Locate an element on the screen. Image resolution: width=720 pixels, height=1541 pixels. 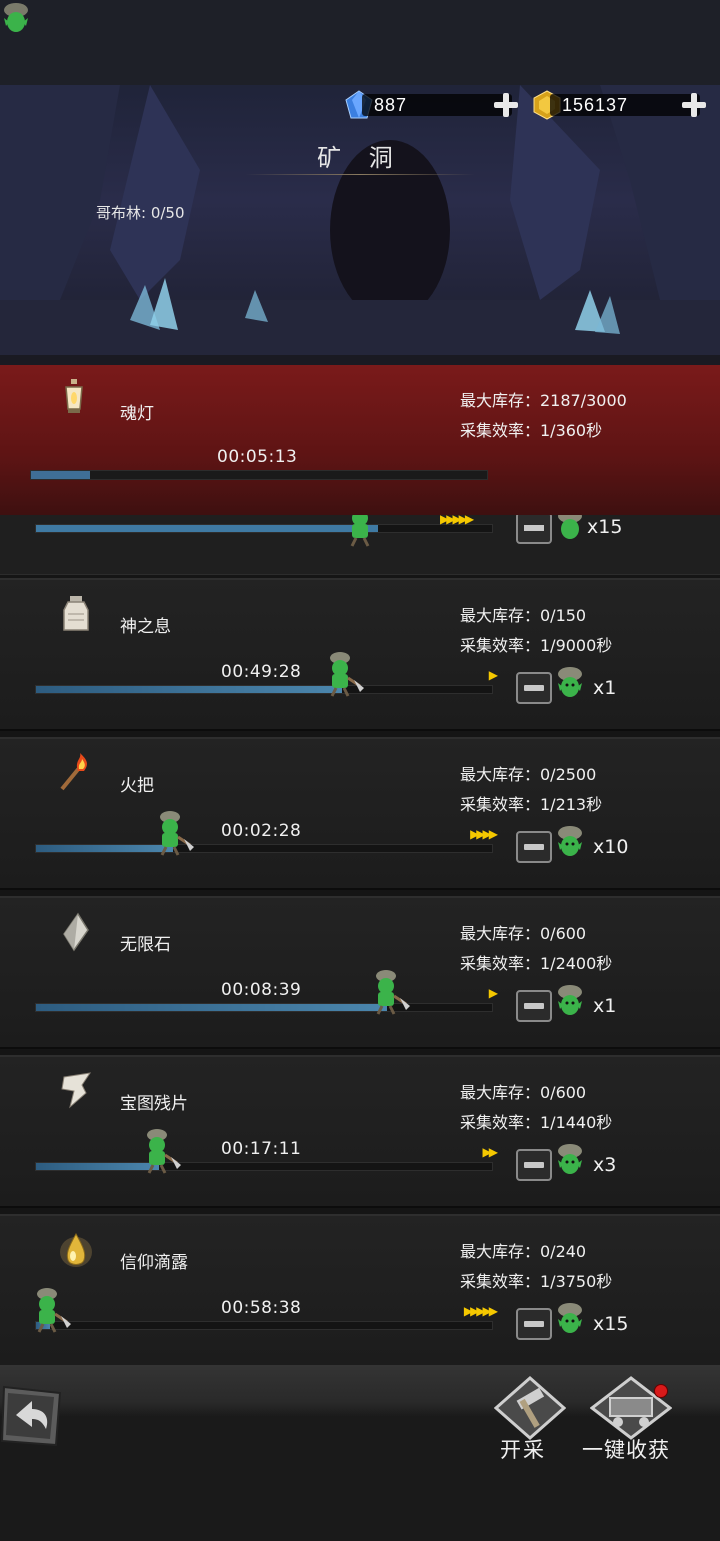
goblin-assigned-count: x10 is located at coordinates (611, 847).